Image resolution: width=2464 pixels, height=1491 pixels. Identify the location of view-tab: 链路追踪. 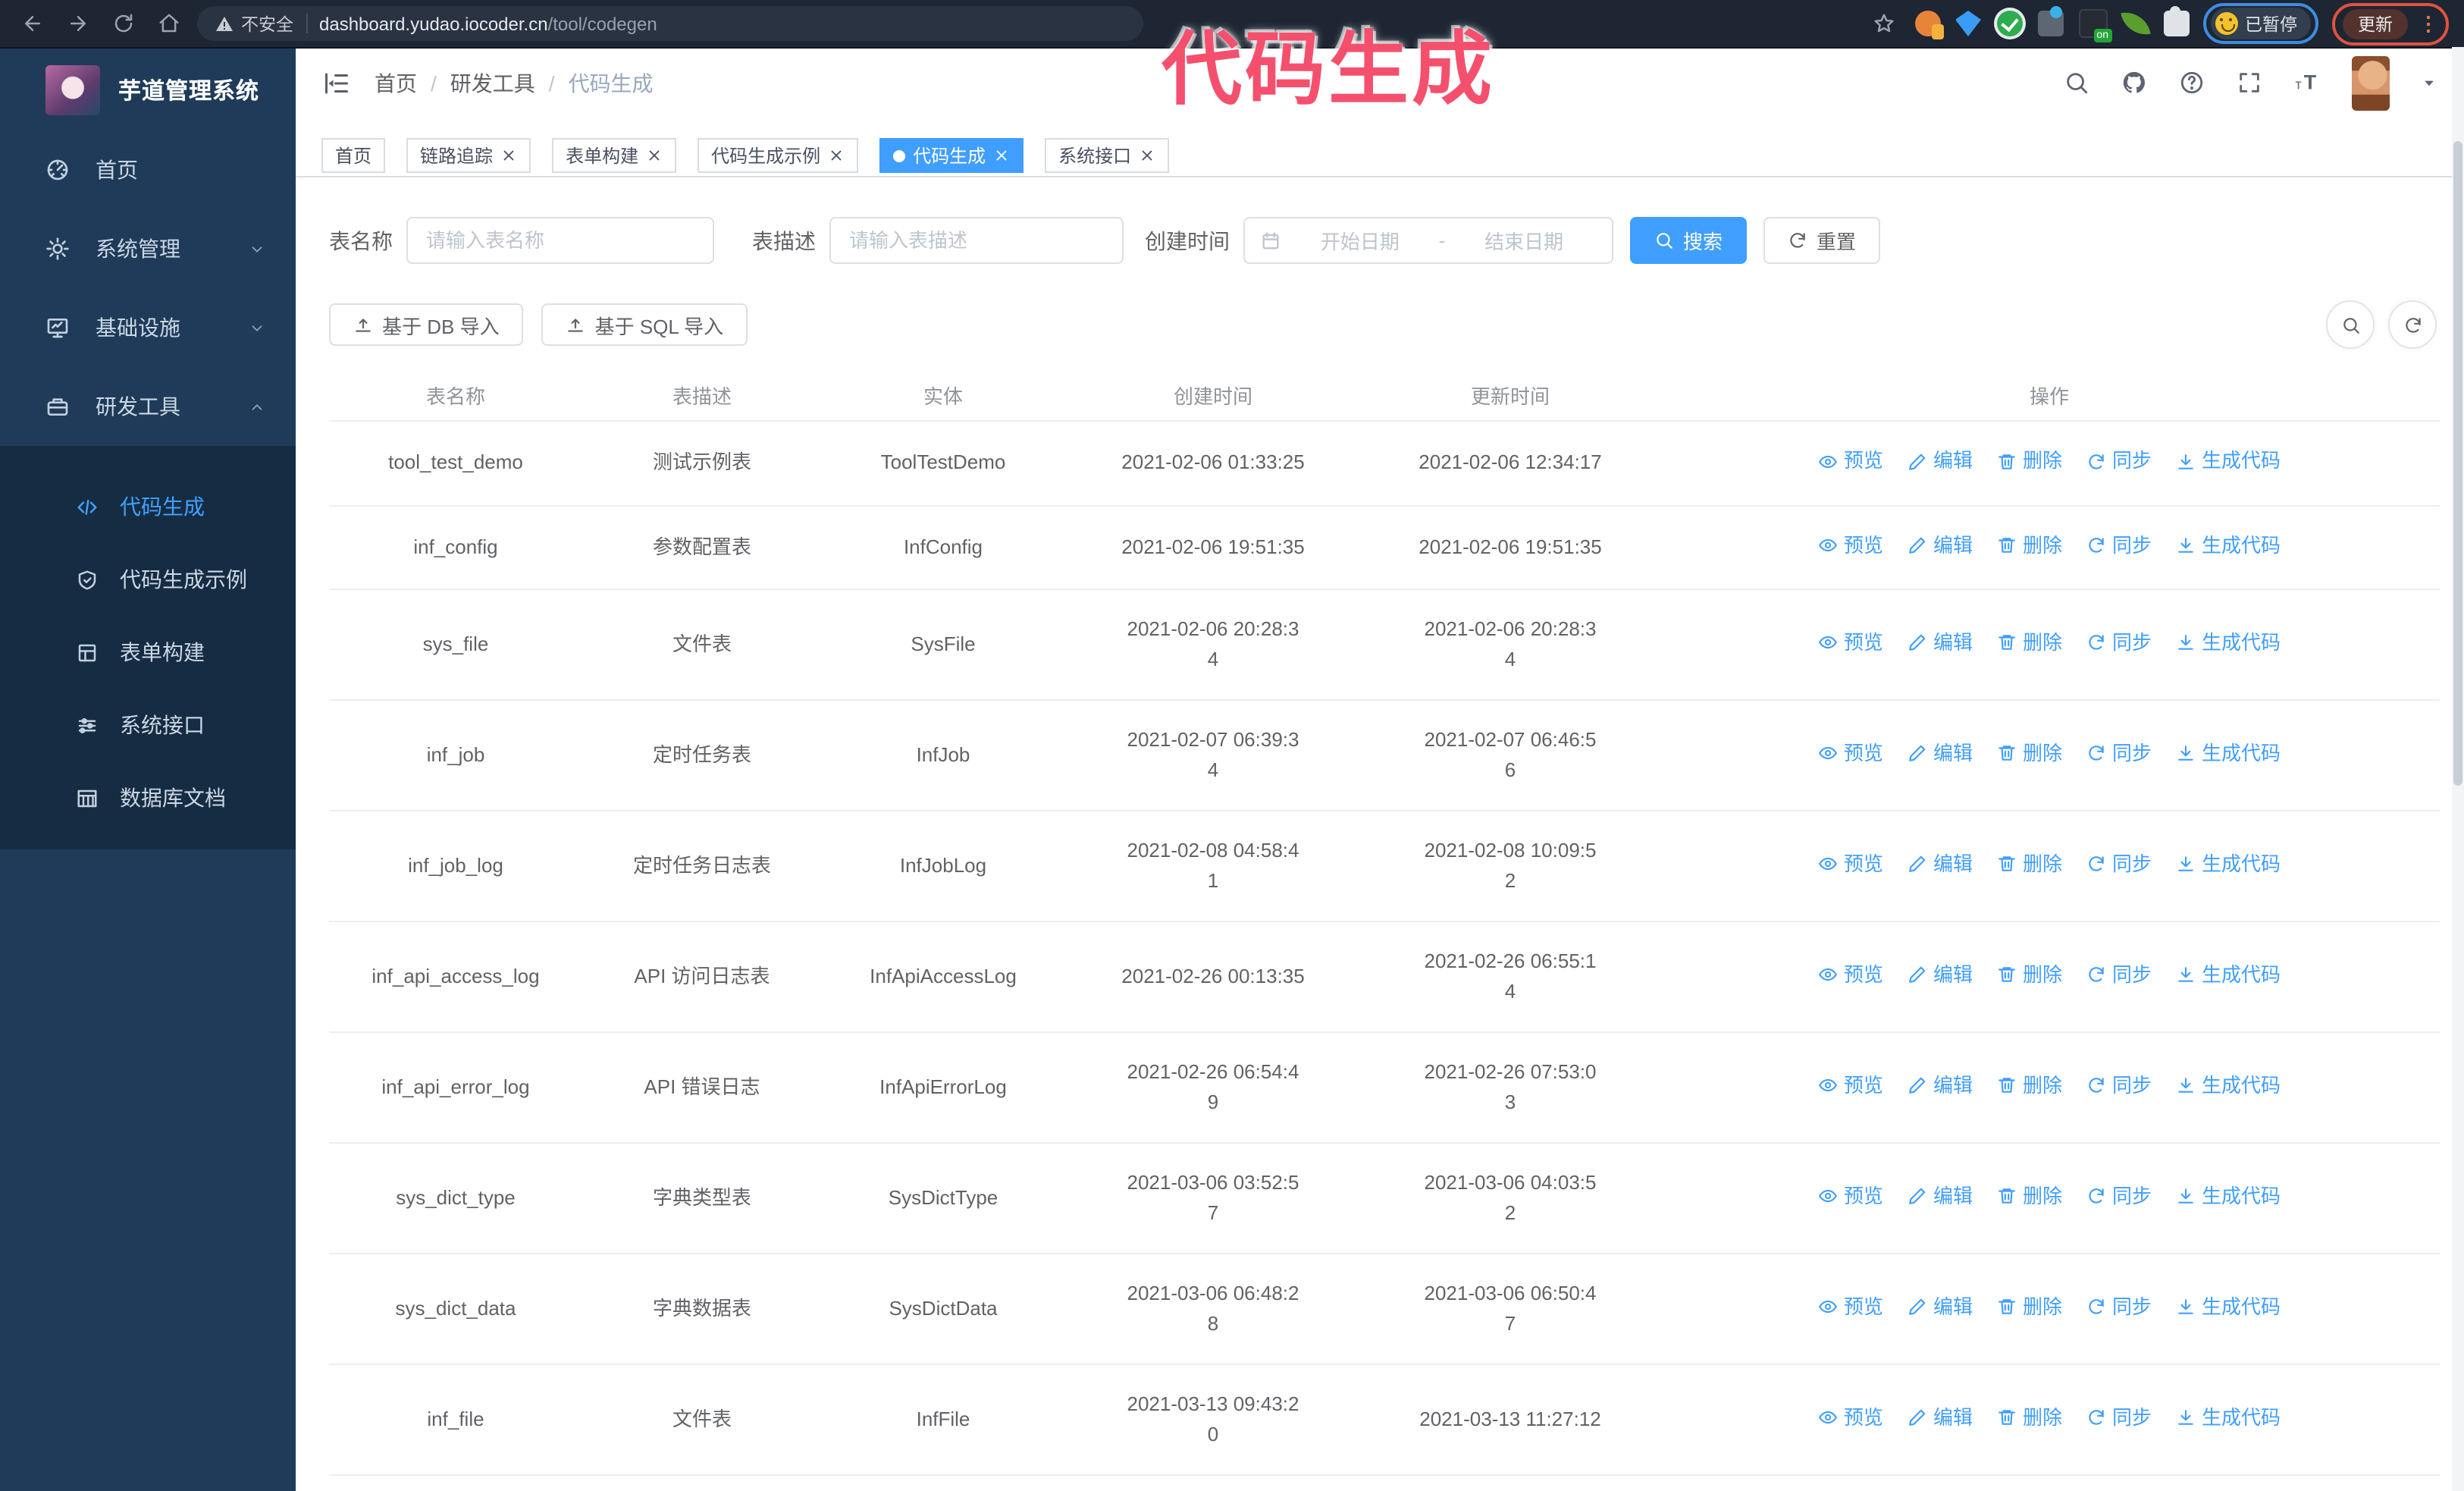
(469, 155).